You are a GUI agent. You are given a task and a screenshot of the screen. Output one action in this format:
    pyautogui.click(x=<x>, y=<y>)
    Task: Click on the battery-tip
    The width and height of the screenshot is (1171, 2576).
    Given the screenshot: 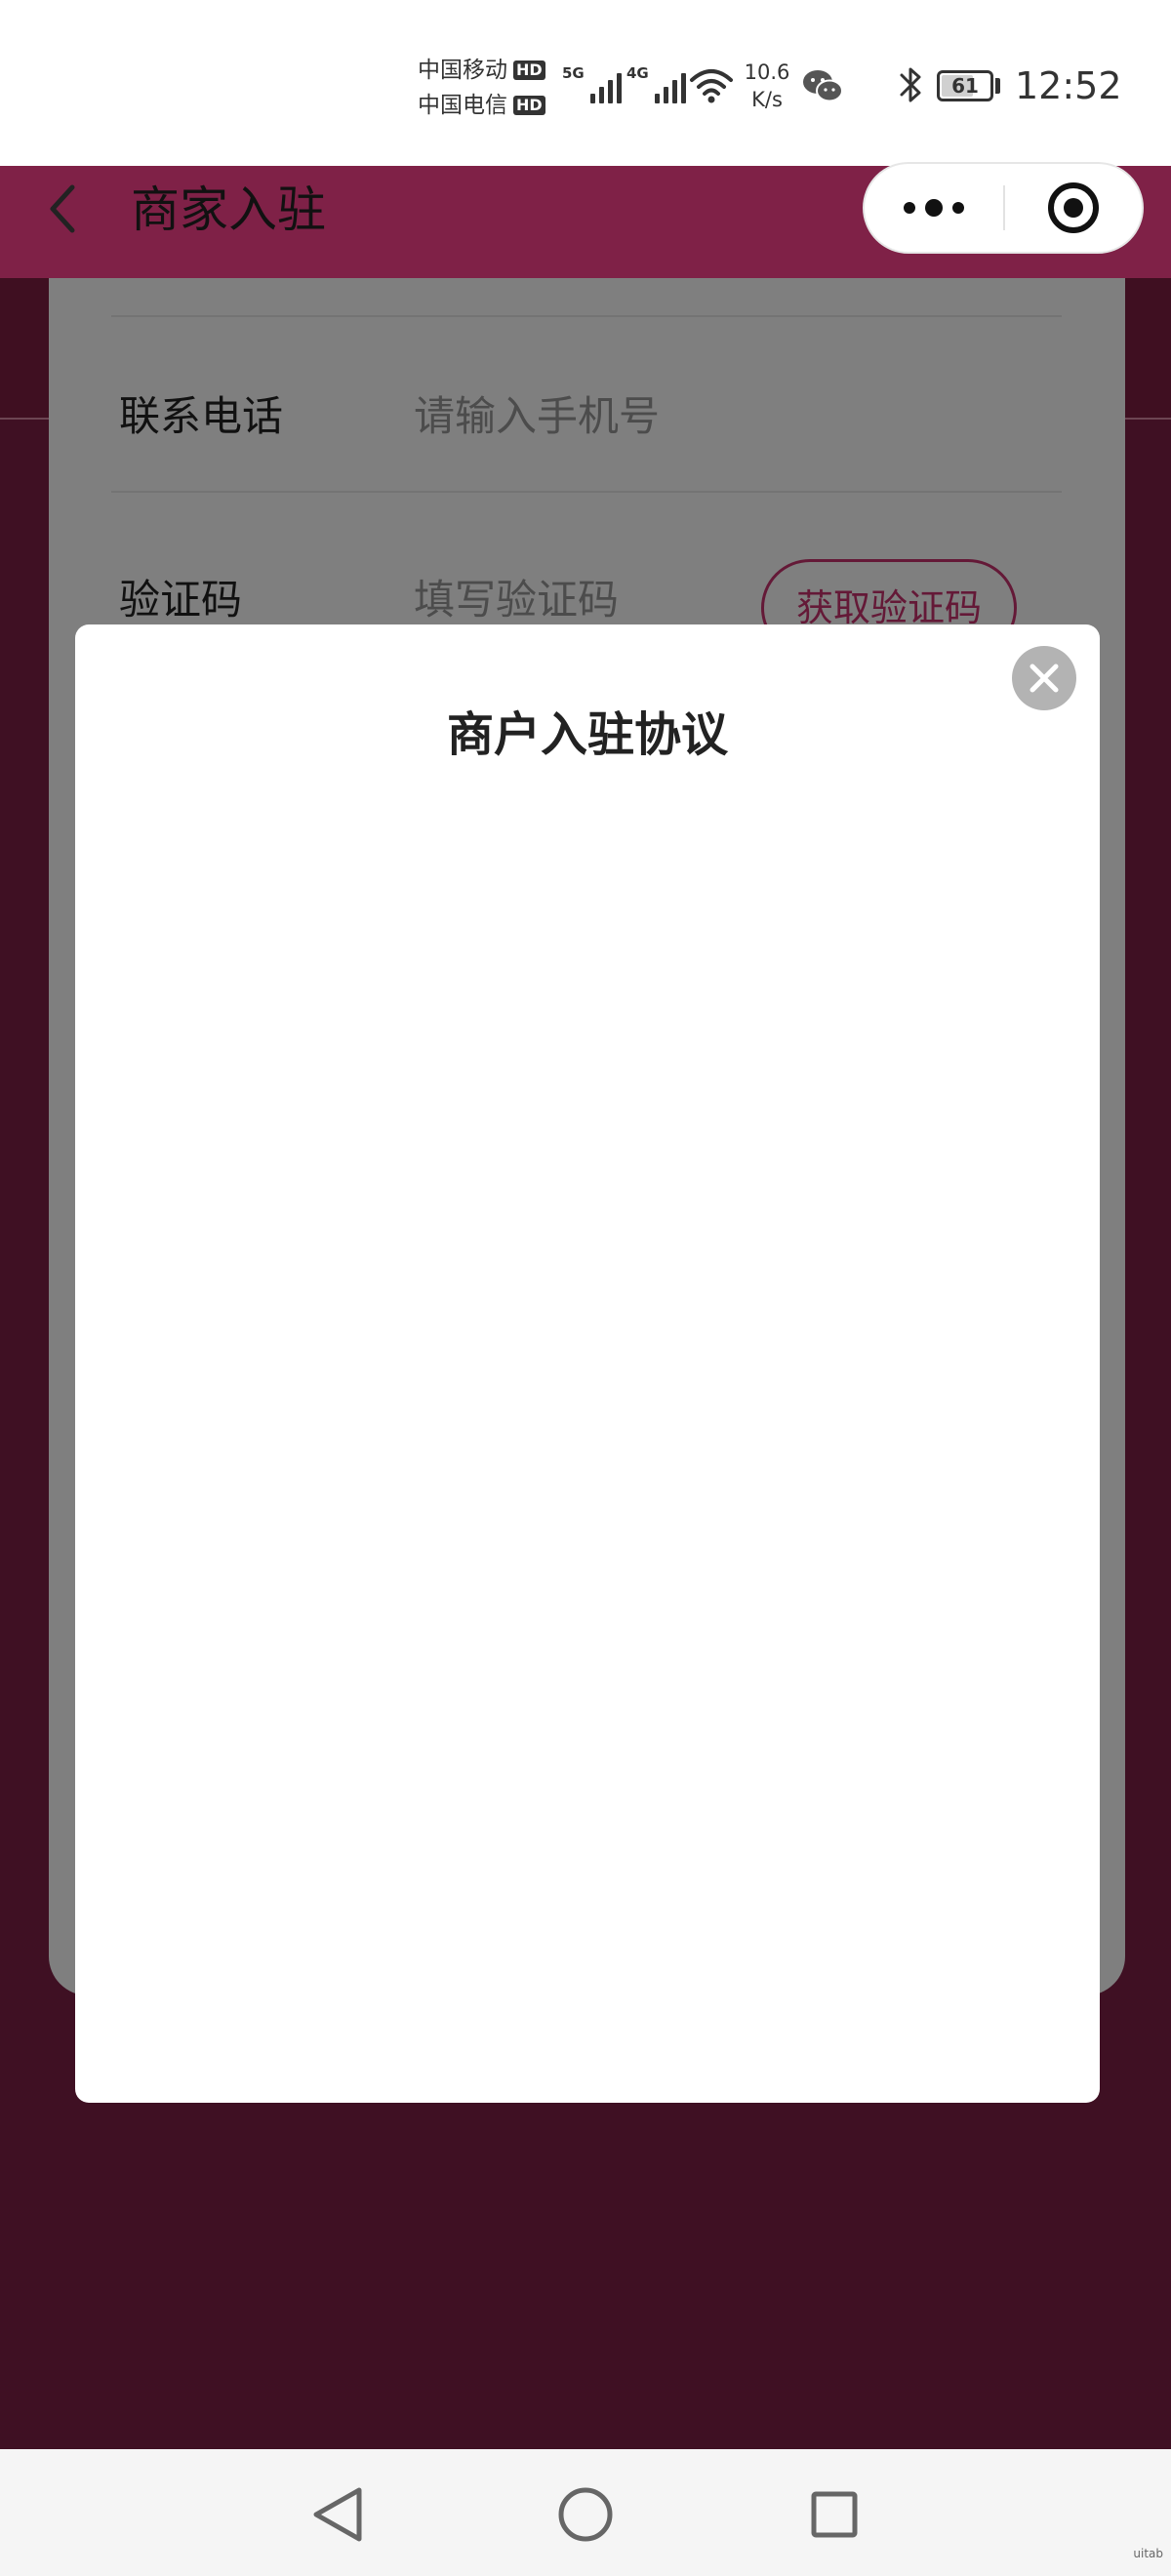 What is the action you would take?
    pyautogui.click(x=997, y=86)
    